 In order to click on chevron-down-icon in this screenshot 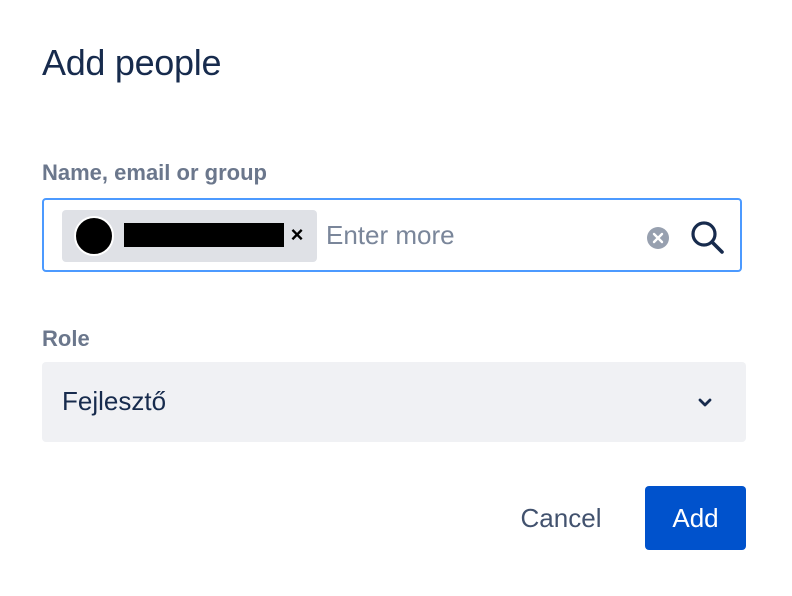, I will do `click(705, 402)`.